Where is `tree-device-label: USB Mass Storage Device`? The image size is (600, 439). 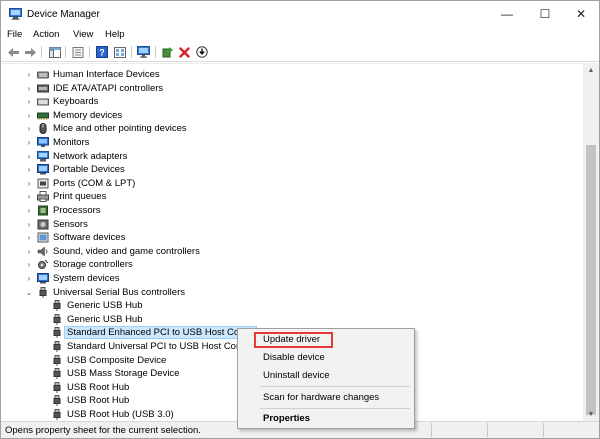
tree-device-label: USB Mass Storage Device is located at coordinates (123, 374).